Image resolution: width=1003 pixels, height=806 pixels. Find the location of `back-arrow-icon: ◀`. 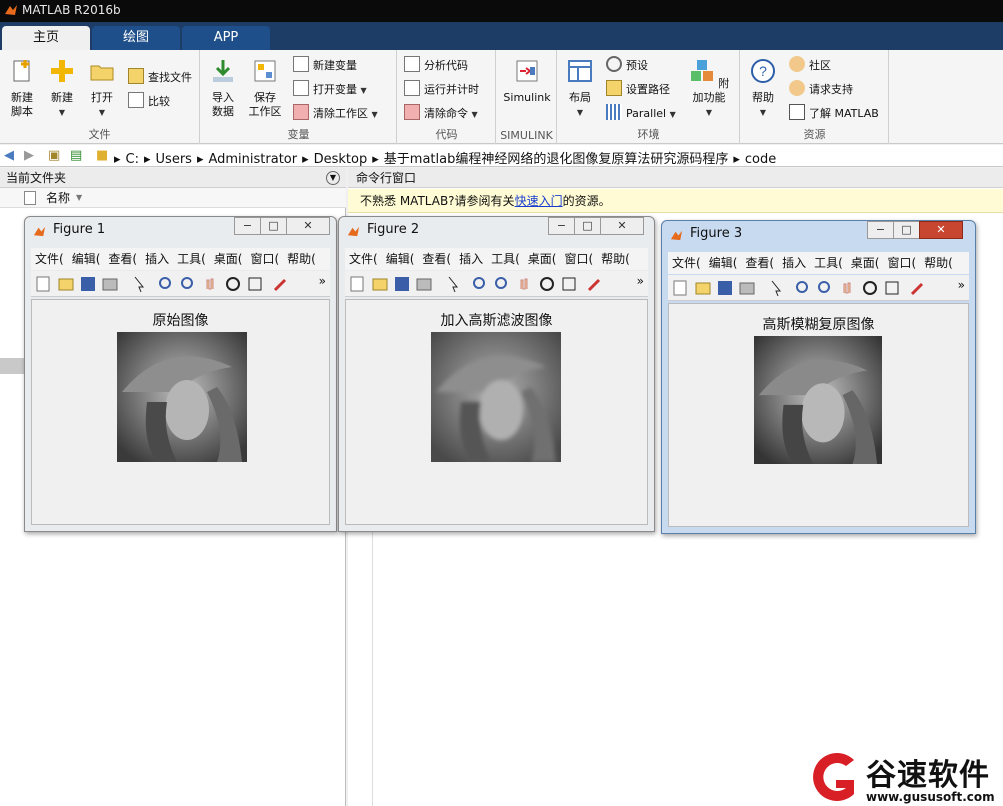

back-arrow-icon: ◀ is located at coordinates (9, 155).